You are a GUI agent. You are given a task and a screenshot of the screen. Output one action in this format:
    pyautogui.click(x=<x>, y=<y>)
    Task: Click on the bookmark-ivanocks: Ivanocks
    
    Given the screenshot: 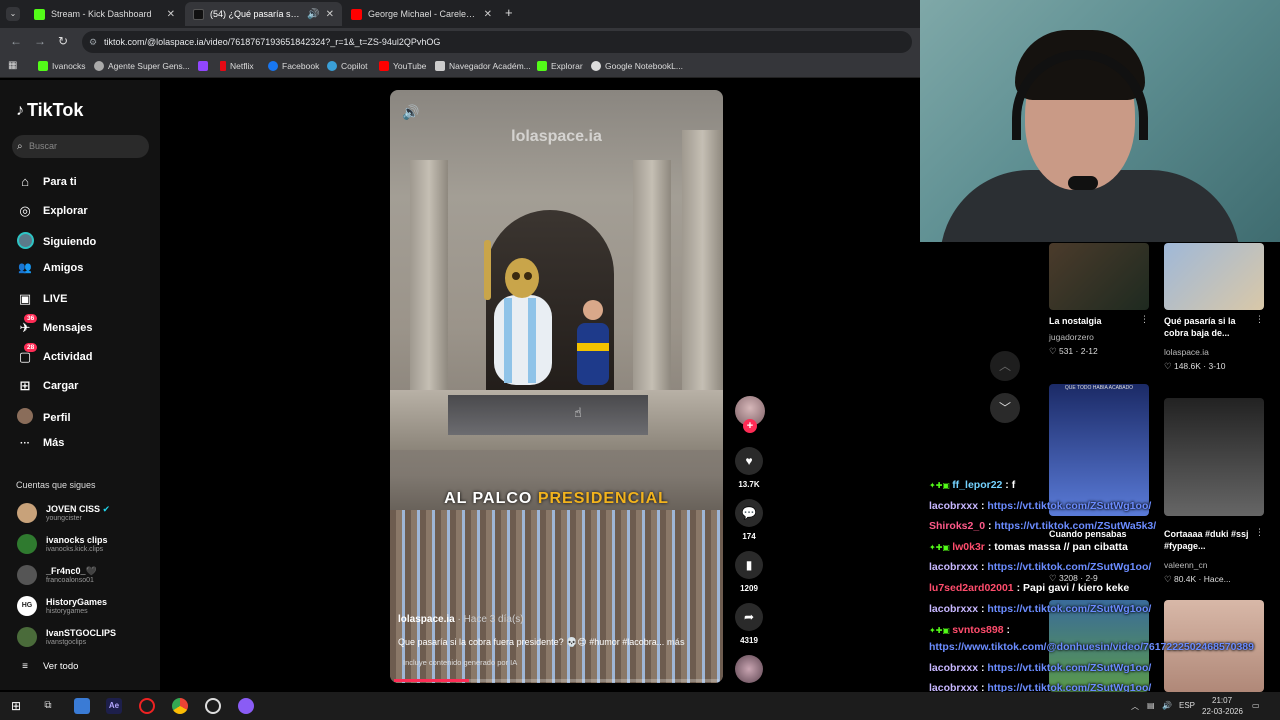 What is the action you would take?
    pyautogui.click(x=62, y=66)
    